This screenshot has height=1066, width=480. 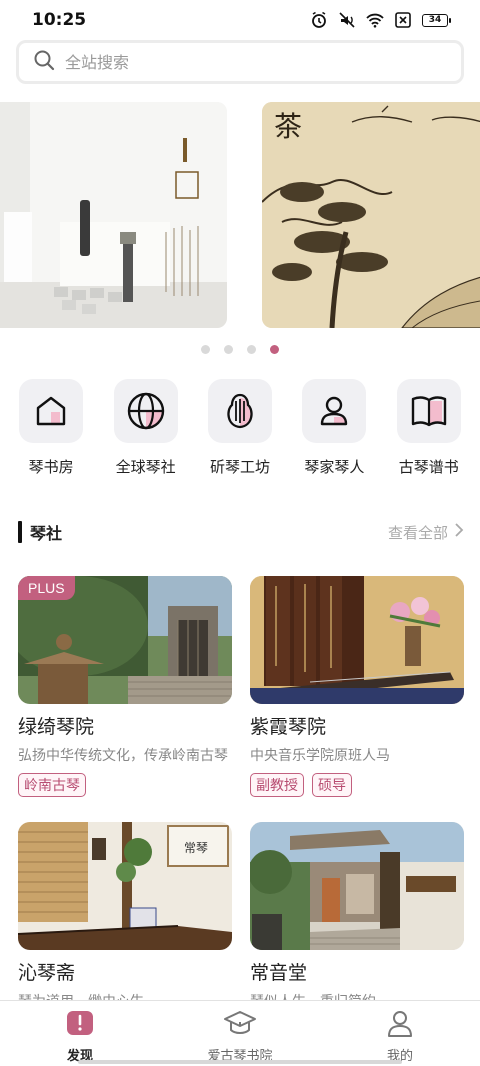 I want to click on status-icons: 34, so click(x=380, y=20).